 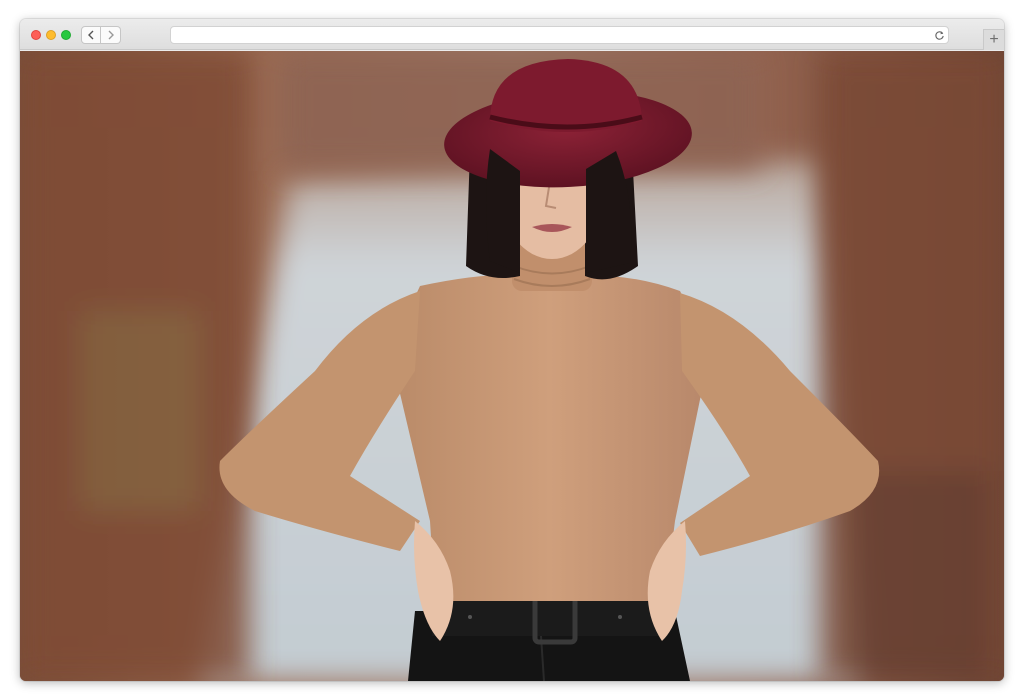 I want to click on address-bar, so click(x=559, y=35).